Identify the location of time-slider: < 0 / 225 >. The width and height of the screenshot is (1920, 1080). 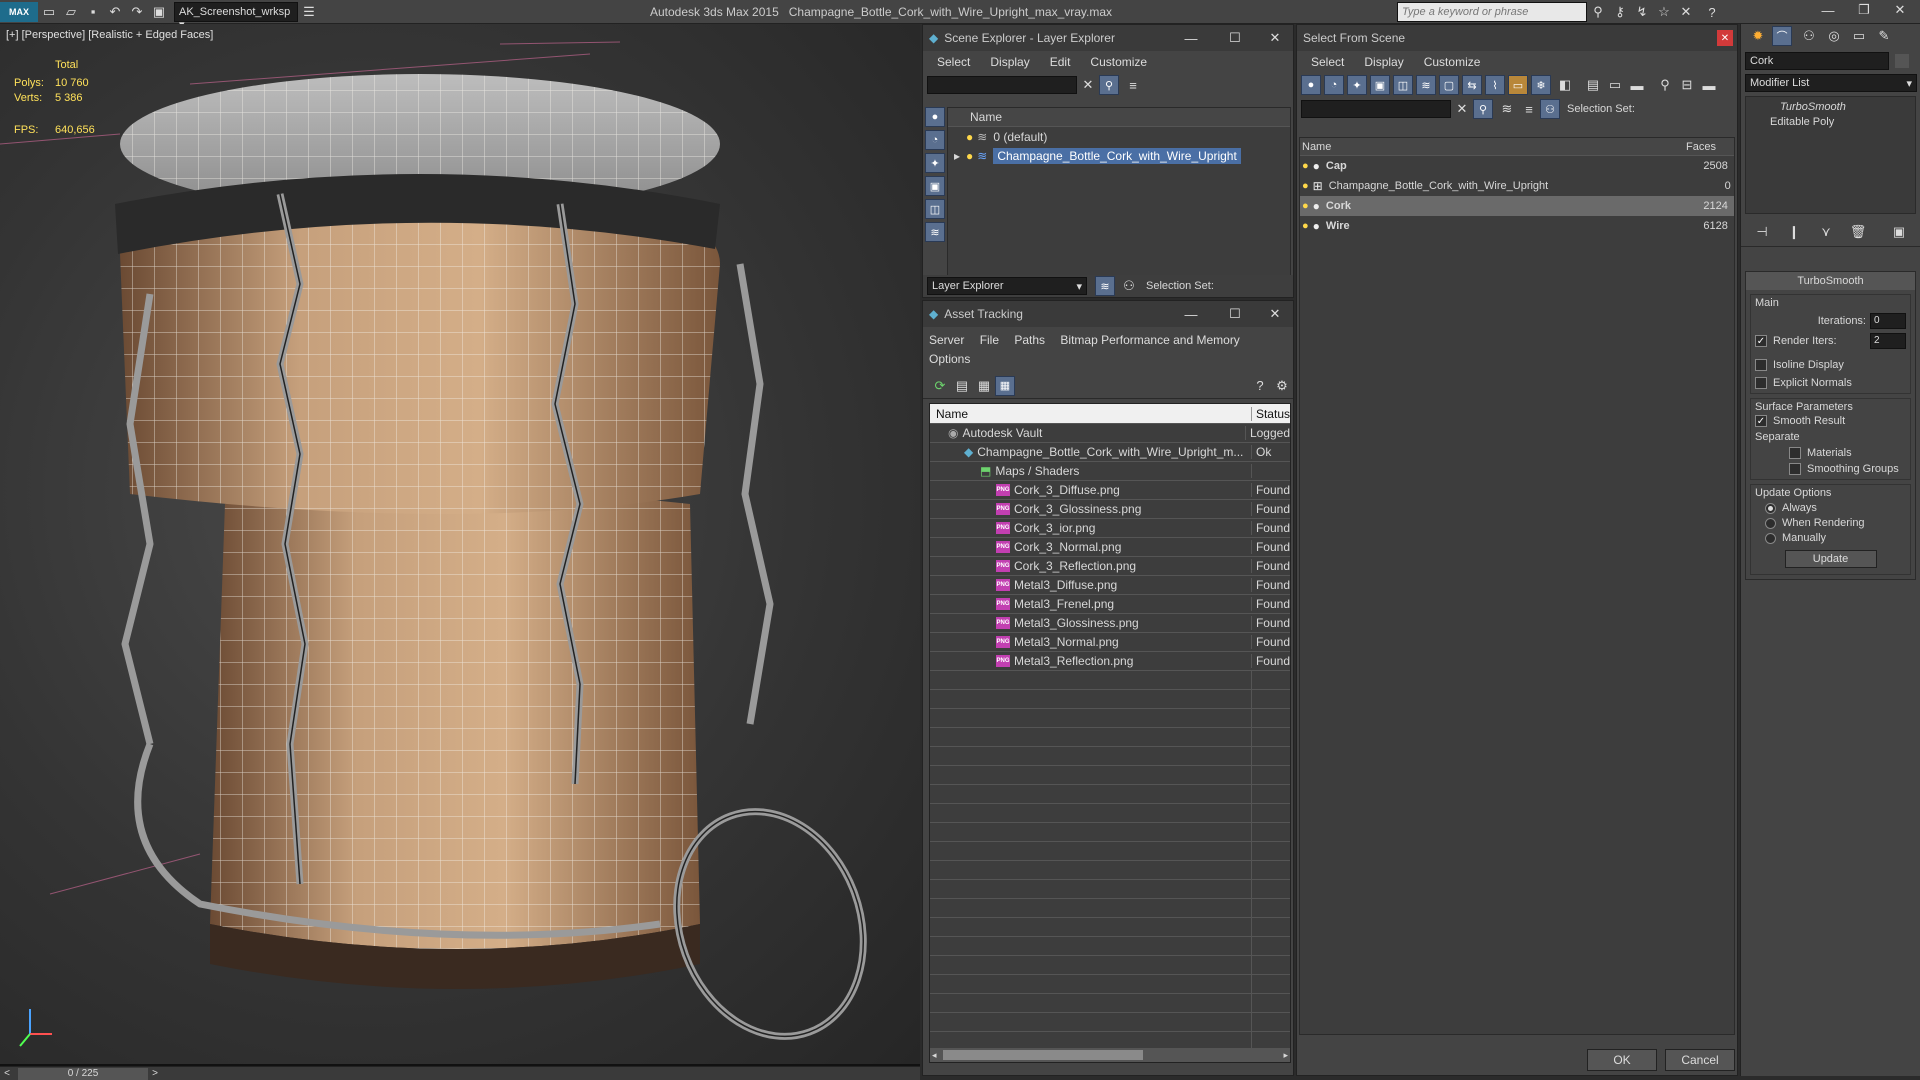
(460, 1073).